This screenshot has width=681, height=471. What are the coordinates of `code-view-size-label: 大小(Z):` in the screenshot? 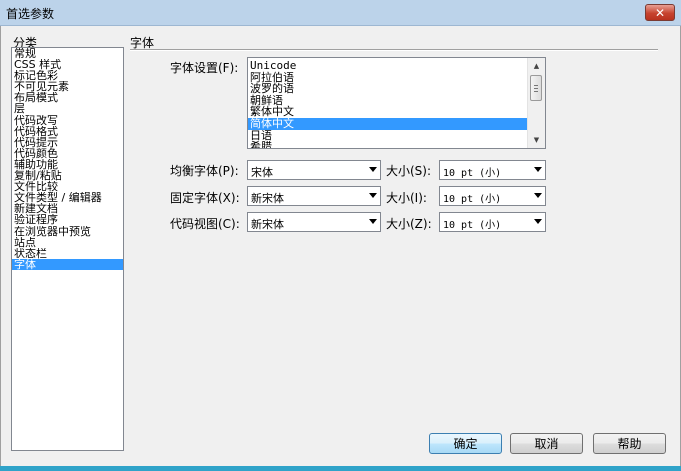 It's located at (409, 224).